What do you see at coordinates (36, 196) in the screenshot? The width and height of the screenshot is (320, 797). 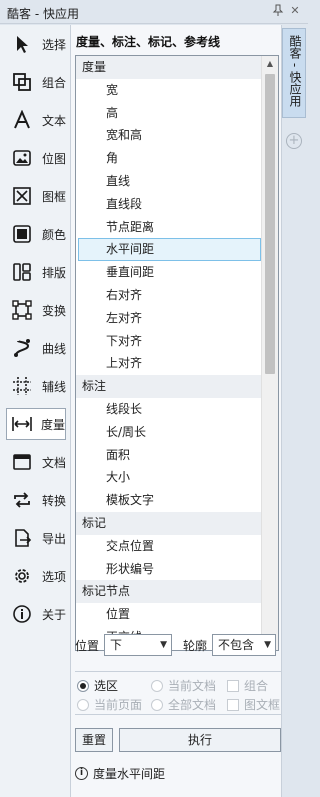 I see `sidebar-item-frame: 图框` at bounding box center [36, 196].